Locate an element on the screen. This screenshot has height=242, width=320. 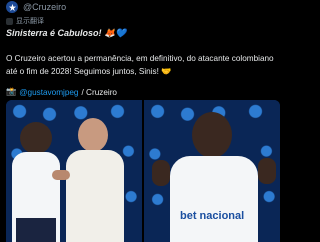
thumb-right is located at coordinates (267, 171).